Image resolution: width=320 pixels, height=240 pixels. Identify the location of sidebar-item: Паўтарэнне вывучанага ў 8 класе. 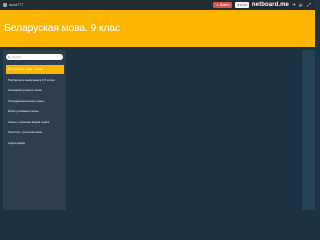
(35, 80).